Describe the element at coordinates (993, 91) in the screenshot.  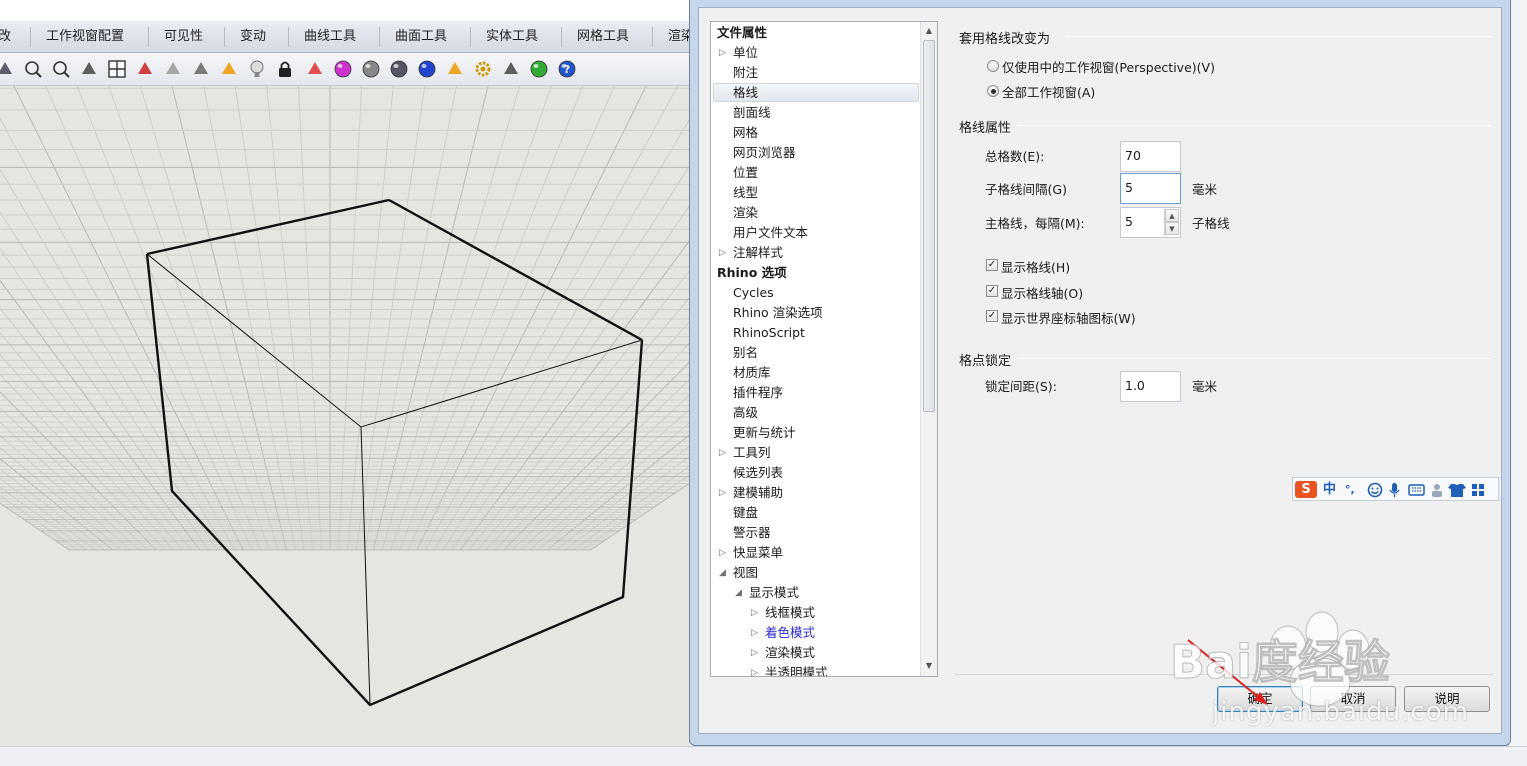
I see `radio-all-viewports` at that location.